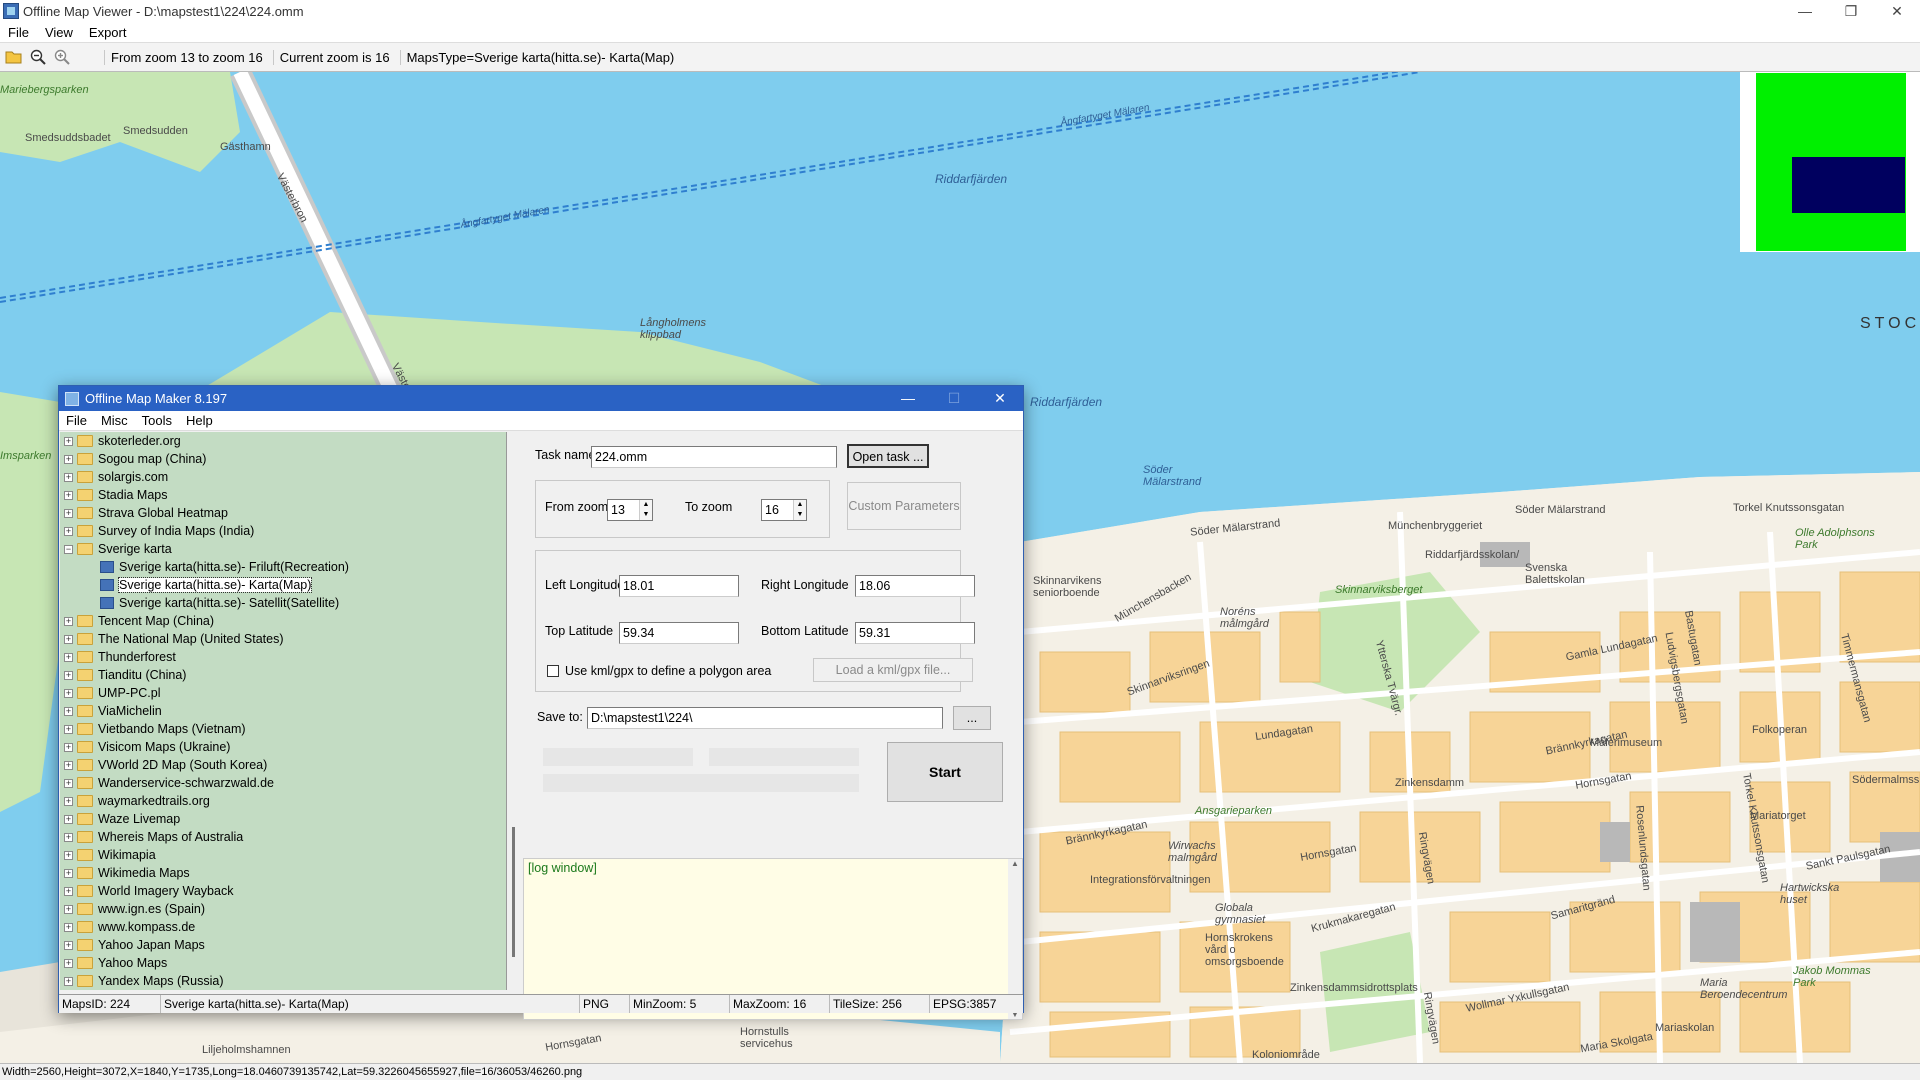  What do you see at coordinates (515, 711) in the screenshot?
I see `tree-scrollbar` at bounding box center [515, 711].